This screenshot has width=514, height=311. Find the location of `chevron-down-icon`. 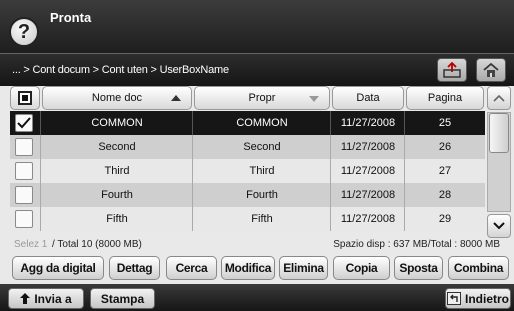

chevron-down-icon is located at coordinates (499, 226).